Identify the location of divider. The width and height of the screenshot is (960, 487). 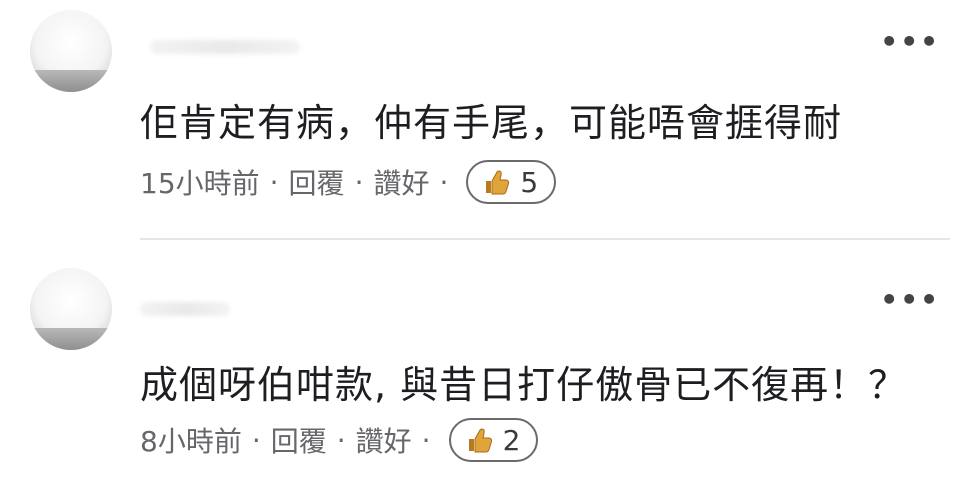
(545, 239).